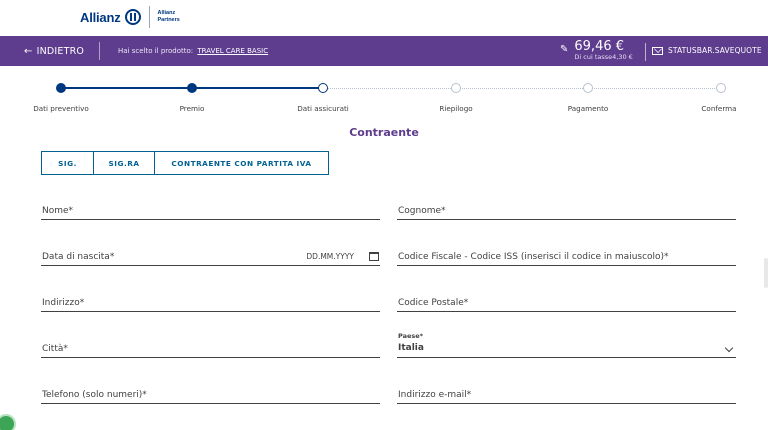 The height and width of the screenshot is (430, 768). I want to click on address-placeholder: Indirizzo*, so click(63, 303).